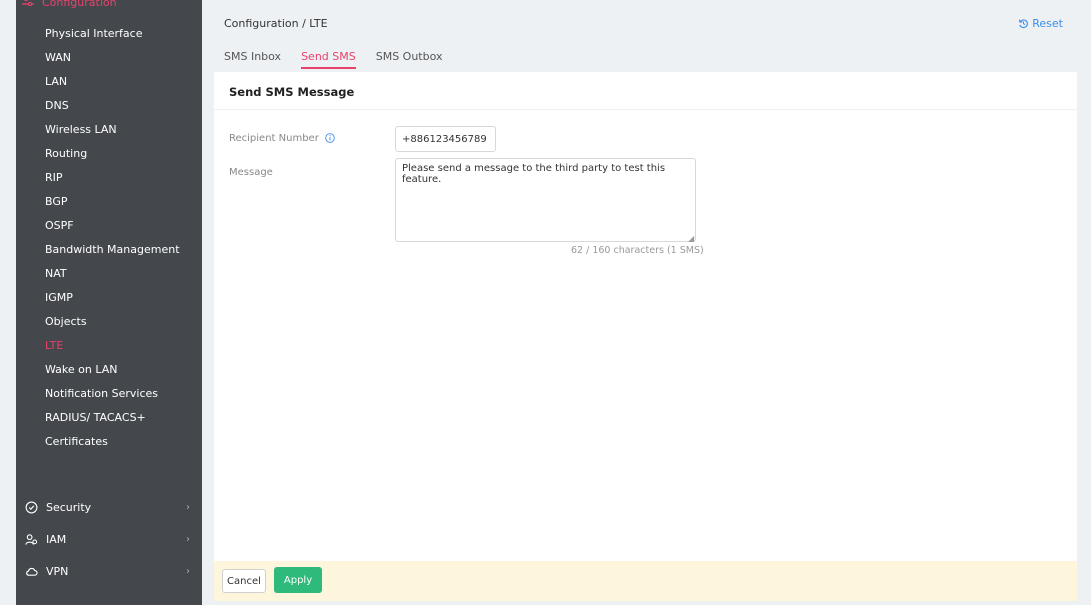  I want to click on sliders-icon, so click(28, 3).